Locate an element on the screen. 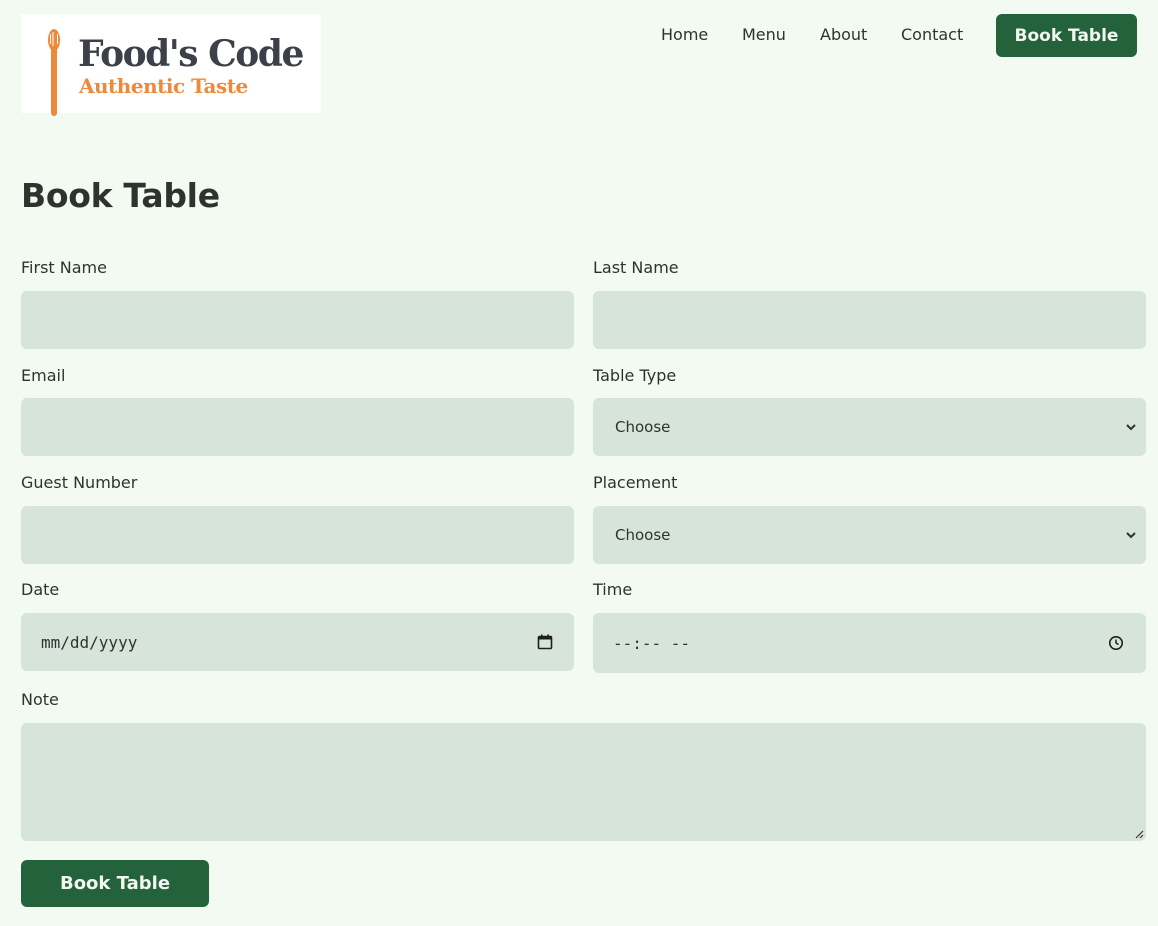 The width and height of the screenshot is (1158, 926). table-type-label: Table Type is located at coordinates (635, 375).